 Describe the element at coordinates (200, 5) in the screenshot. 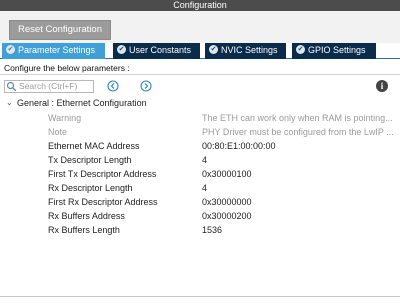

I see `window-title: Configuration` at that location.